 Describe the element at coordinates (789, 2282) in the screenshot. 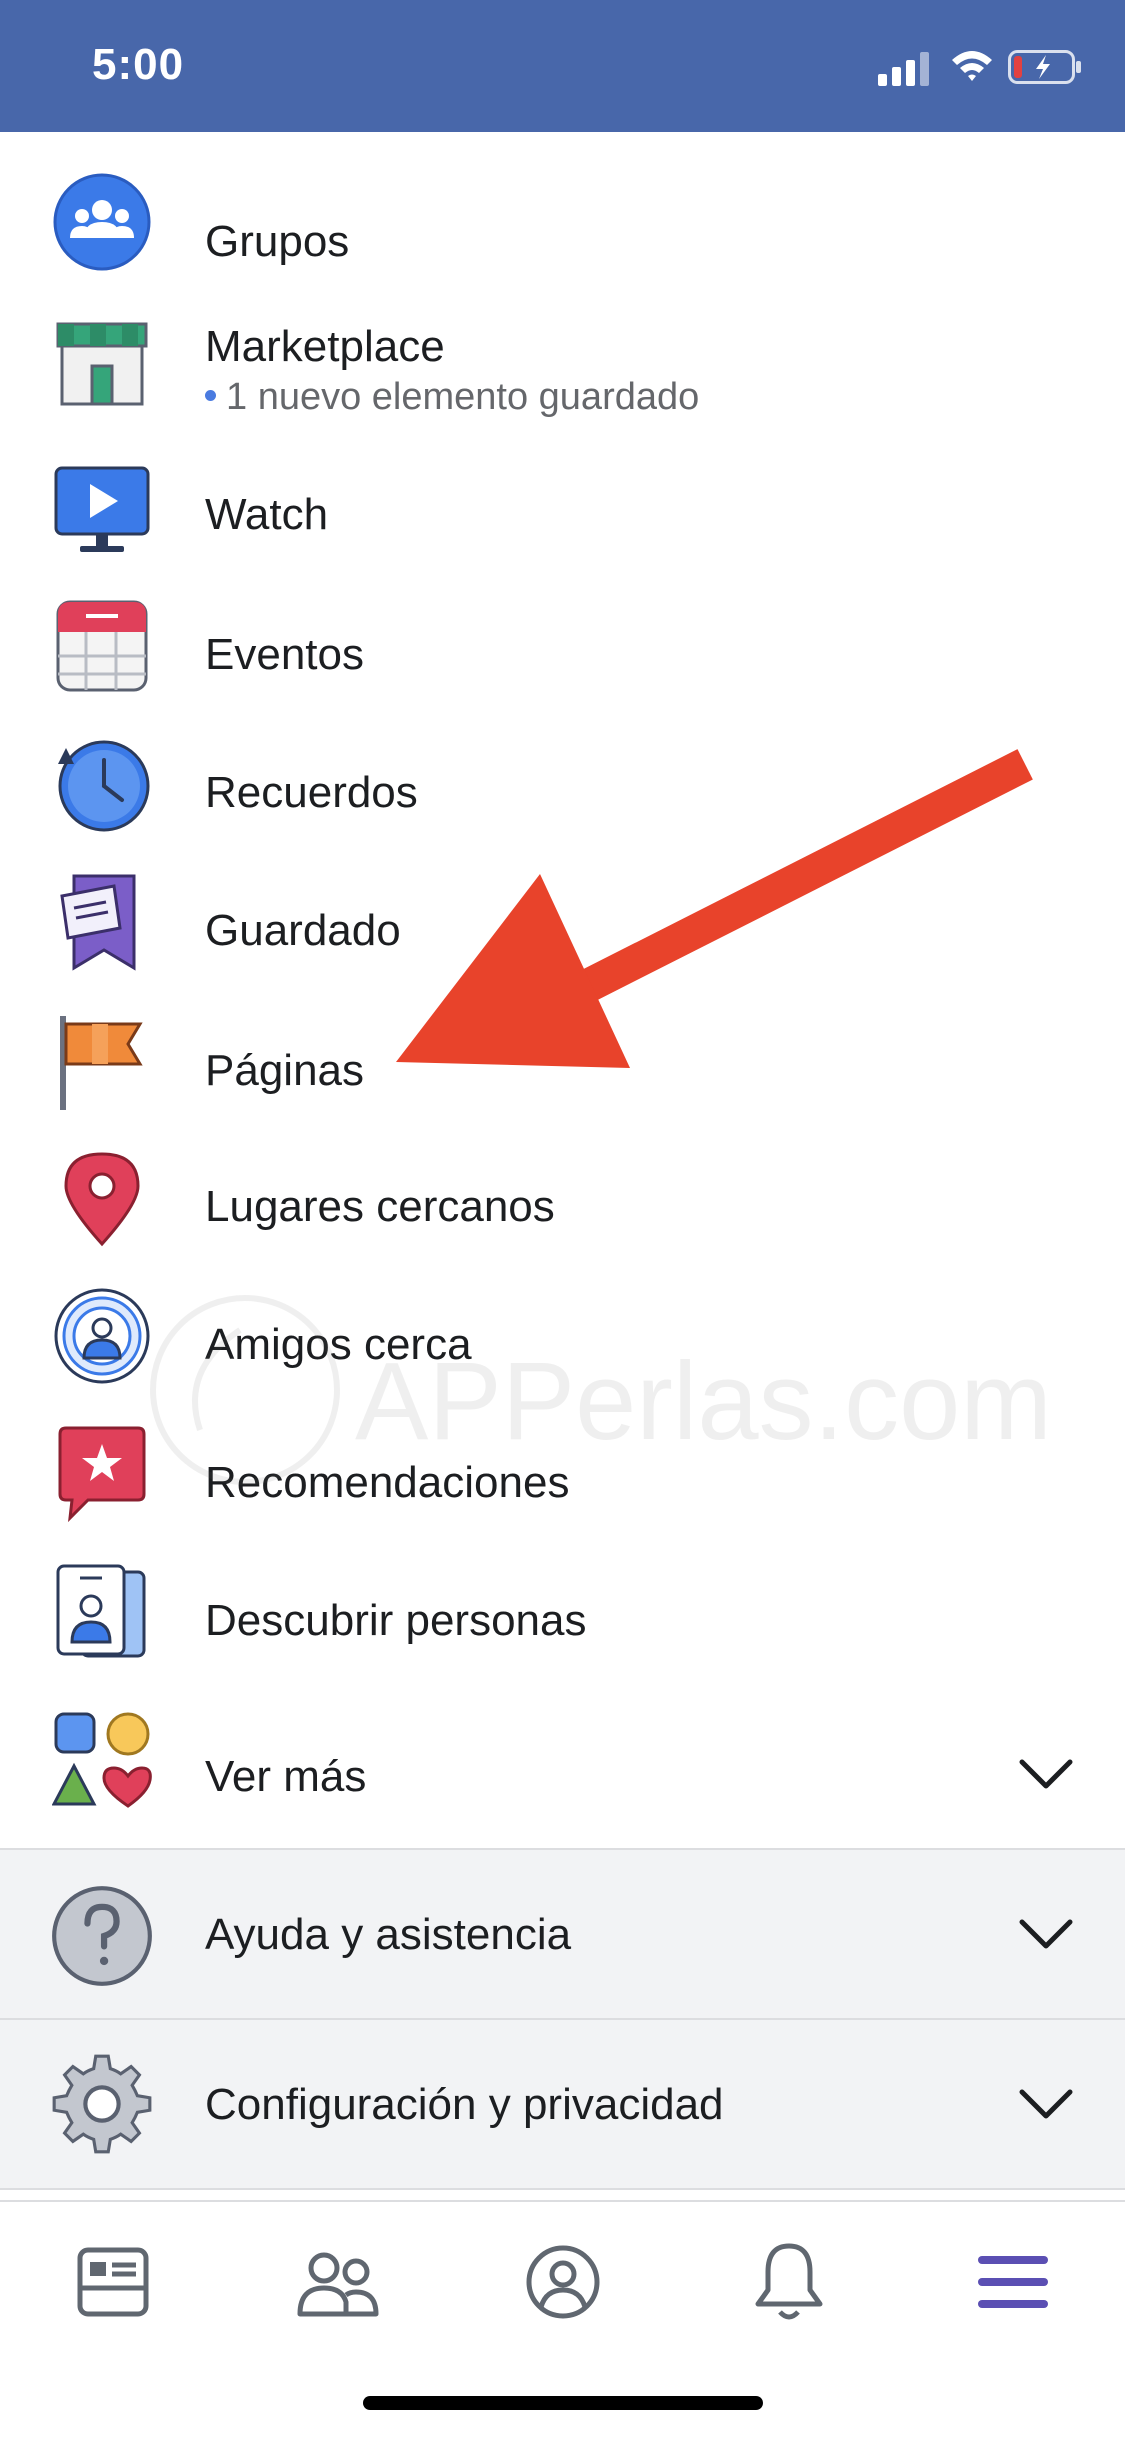

I see `notifications-bell-icon` at that location.